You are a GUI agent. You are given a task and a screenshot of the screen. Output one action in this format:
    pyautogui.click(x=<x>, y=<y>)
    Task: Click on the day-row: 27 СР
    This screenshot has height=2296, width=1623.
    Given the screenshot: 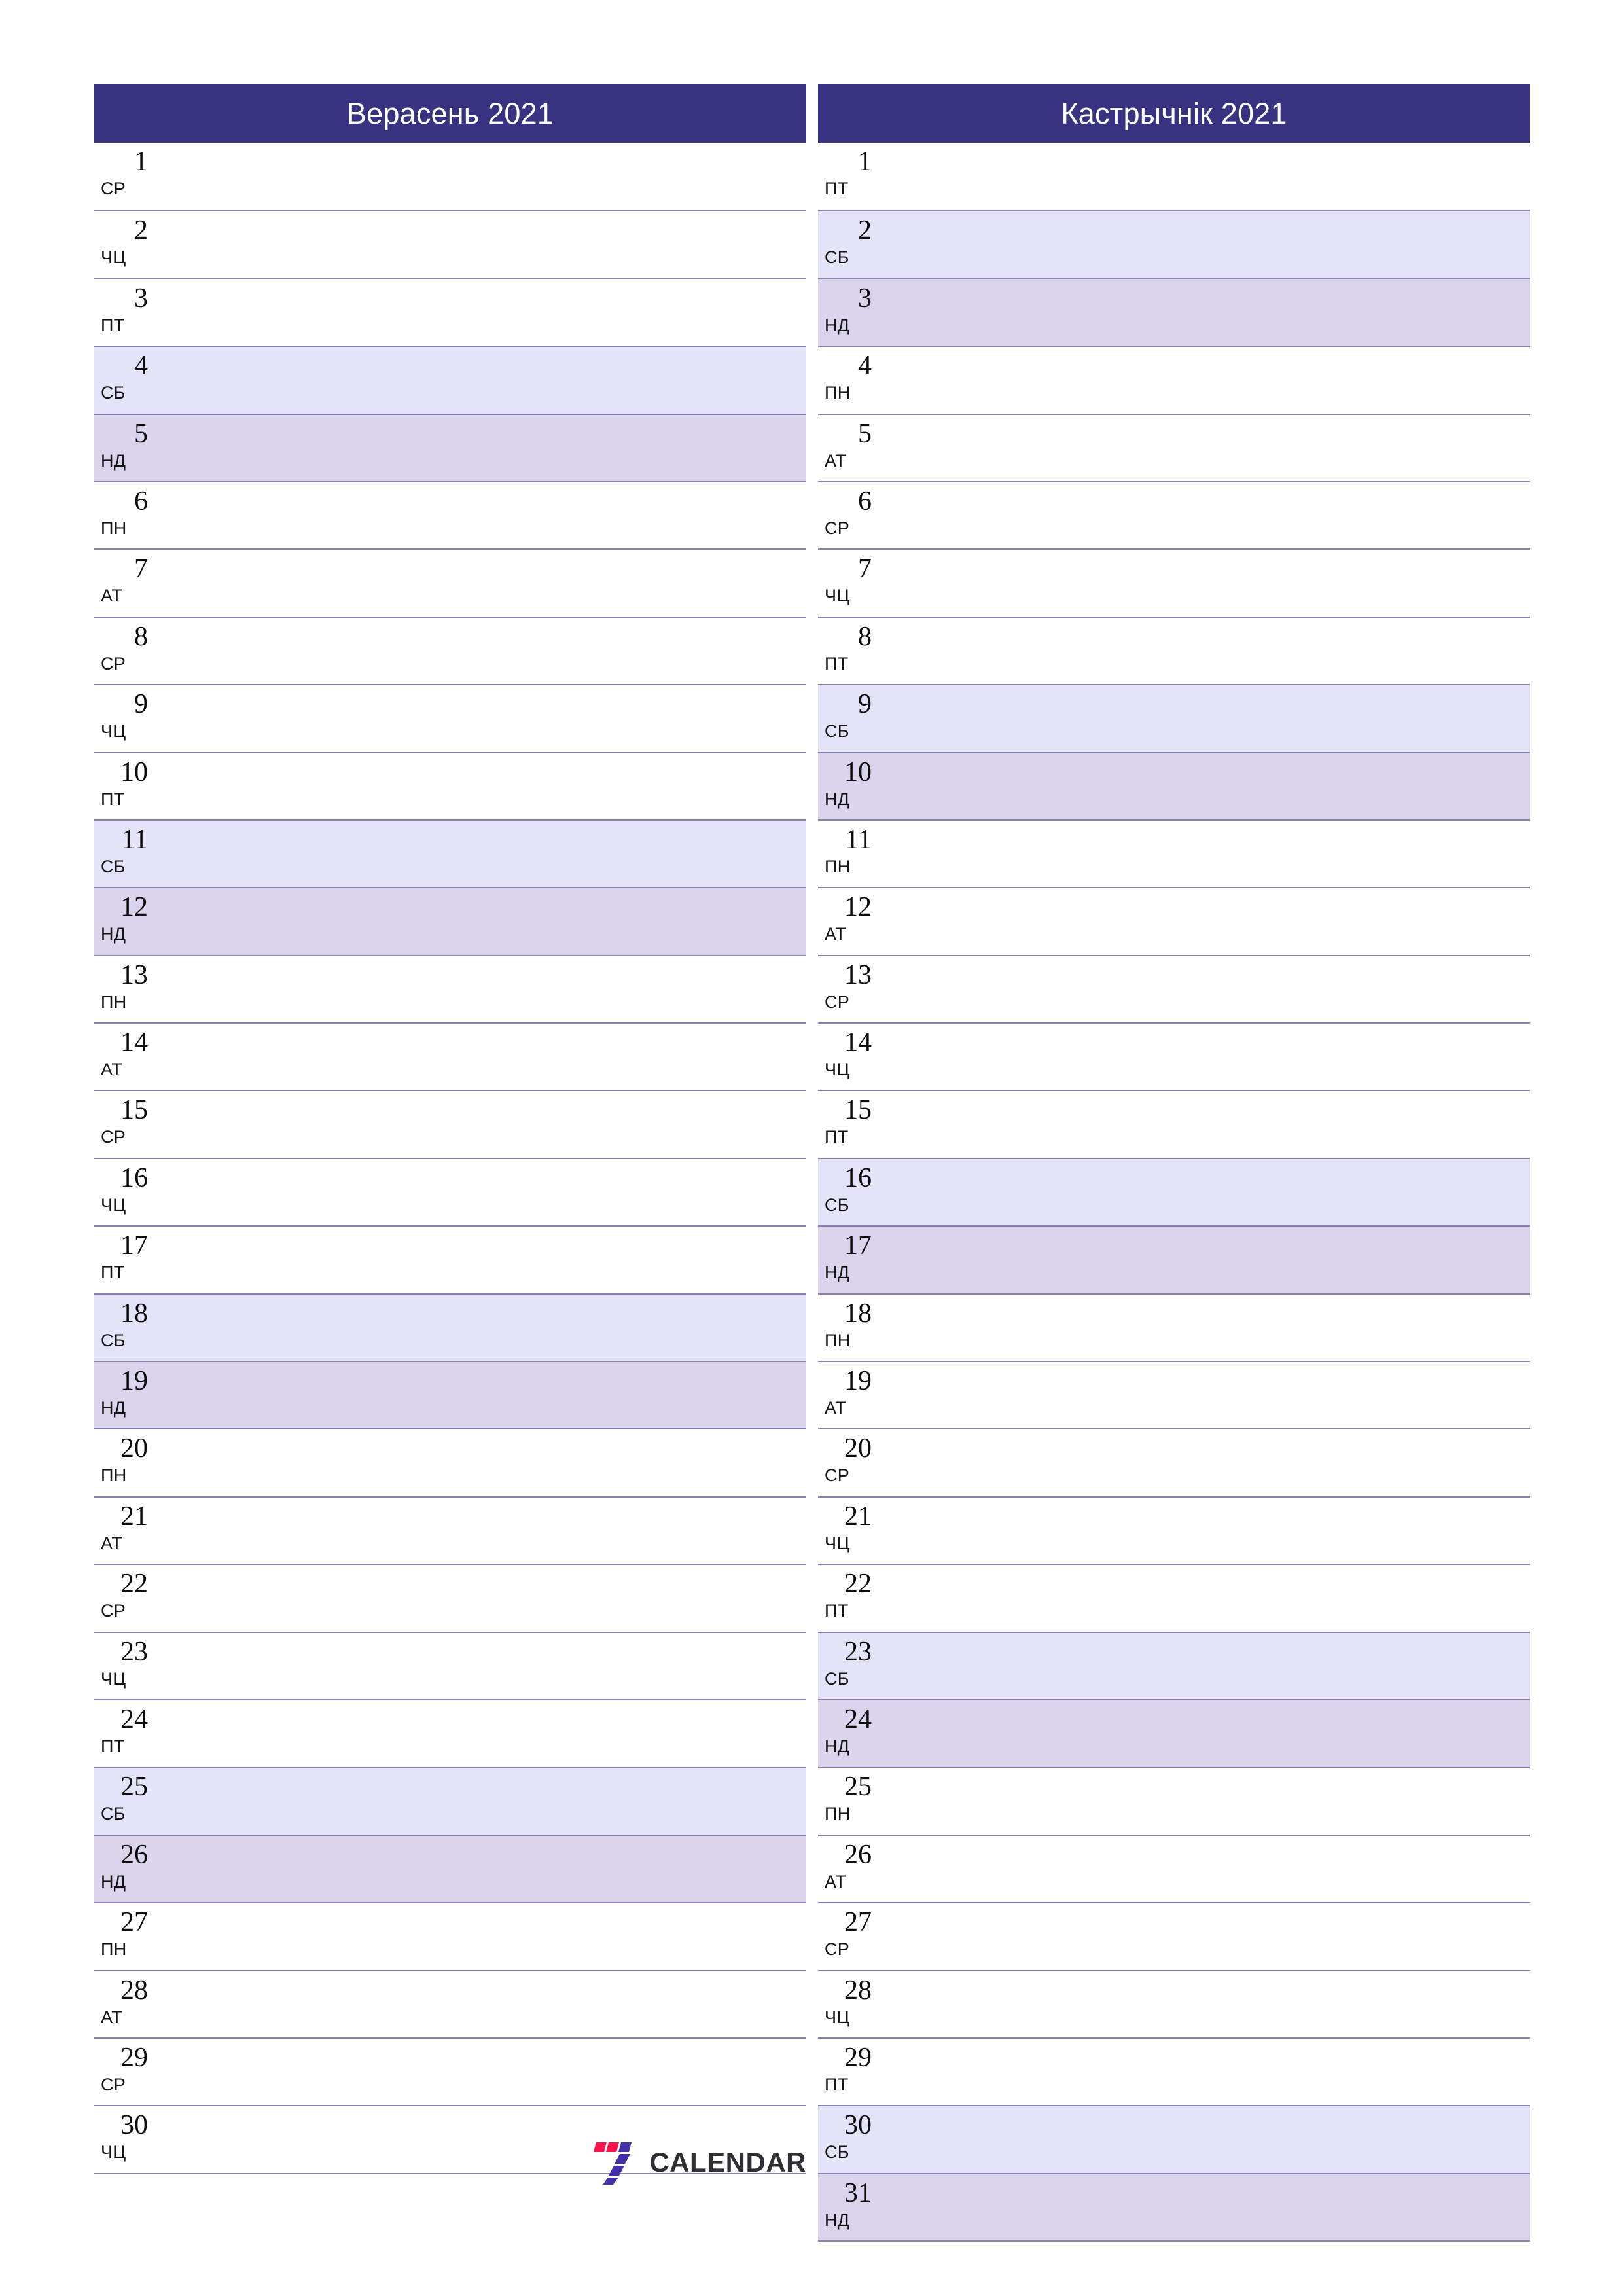 What is the action you would take?
    pyautogui.click(x=1174, y=1936)
    